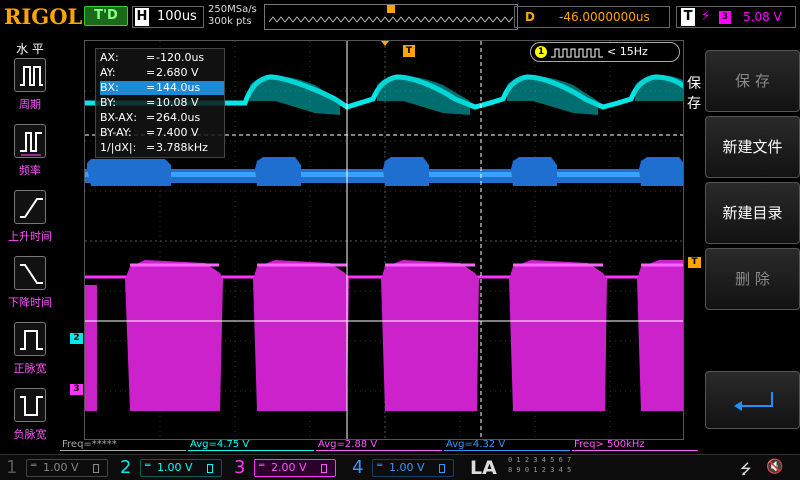  I want to click on logic-channel-indicators: 0 1 2 3 4 5 6 7 8 9 0 1 2 3 4 5, so click(553, 468).